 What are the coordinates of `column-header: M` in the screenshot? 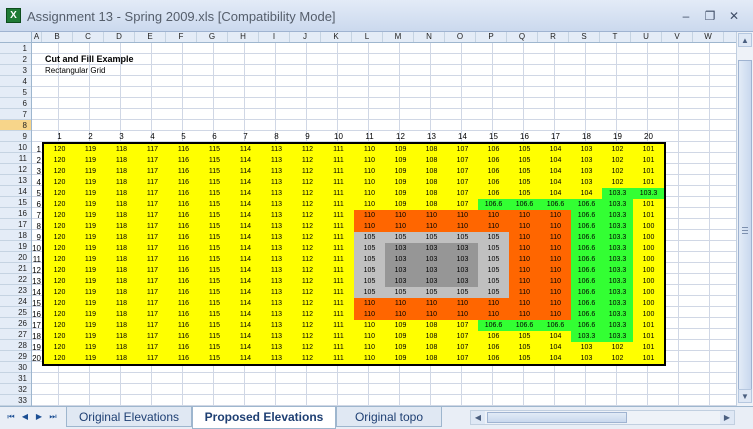 It's located at (398, 37).